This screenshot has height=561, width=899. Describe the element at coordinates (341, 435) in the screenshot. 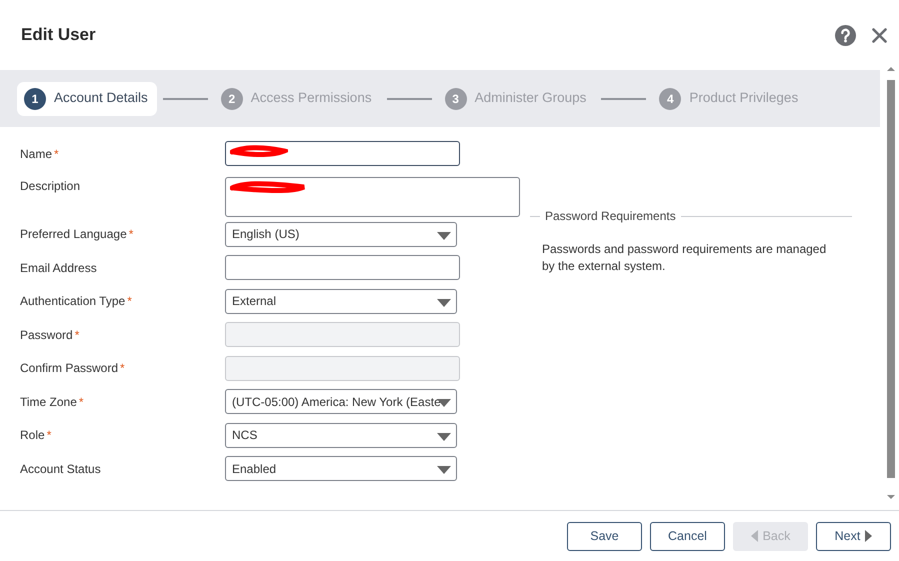

I see `dropdown-field: NCS` at that location.